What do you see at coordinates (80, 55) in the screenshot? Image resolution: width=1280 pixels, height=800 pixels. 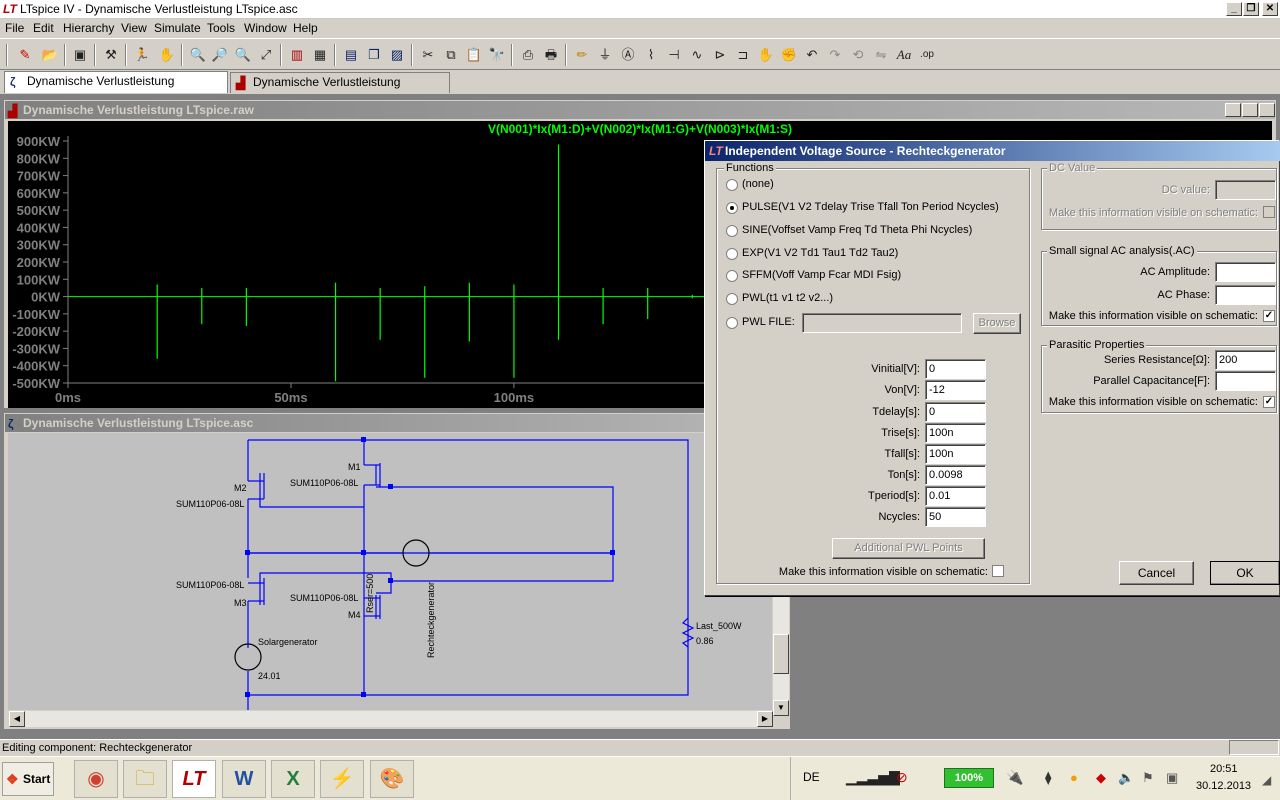 I see `save-icon: ▣` at bounding box center [80, 55].